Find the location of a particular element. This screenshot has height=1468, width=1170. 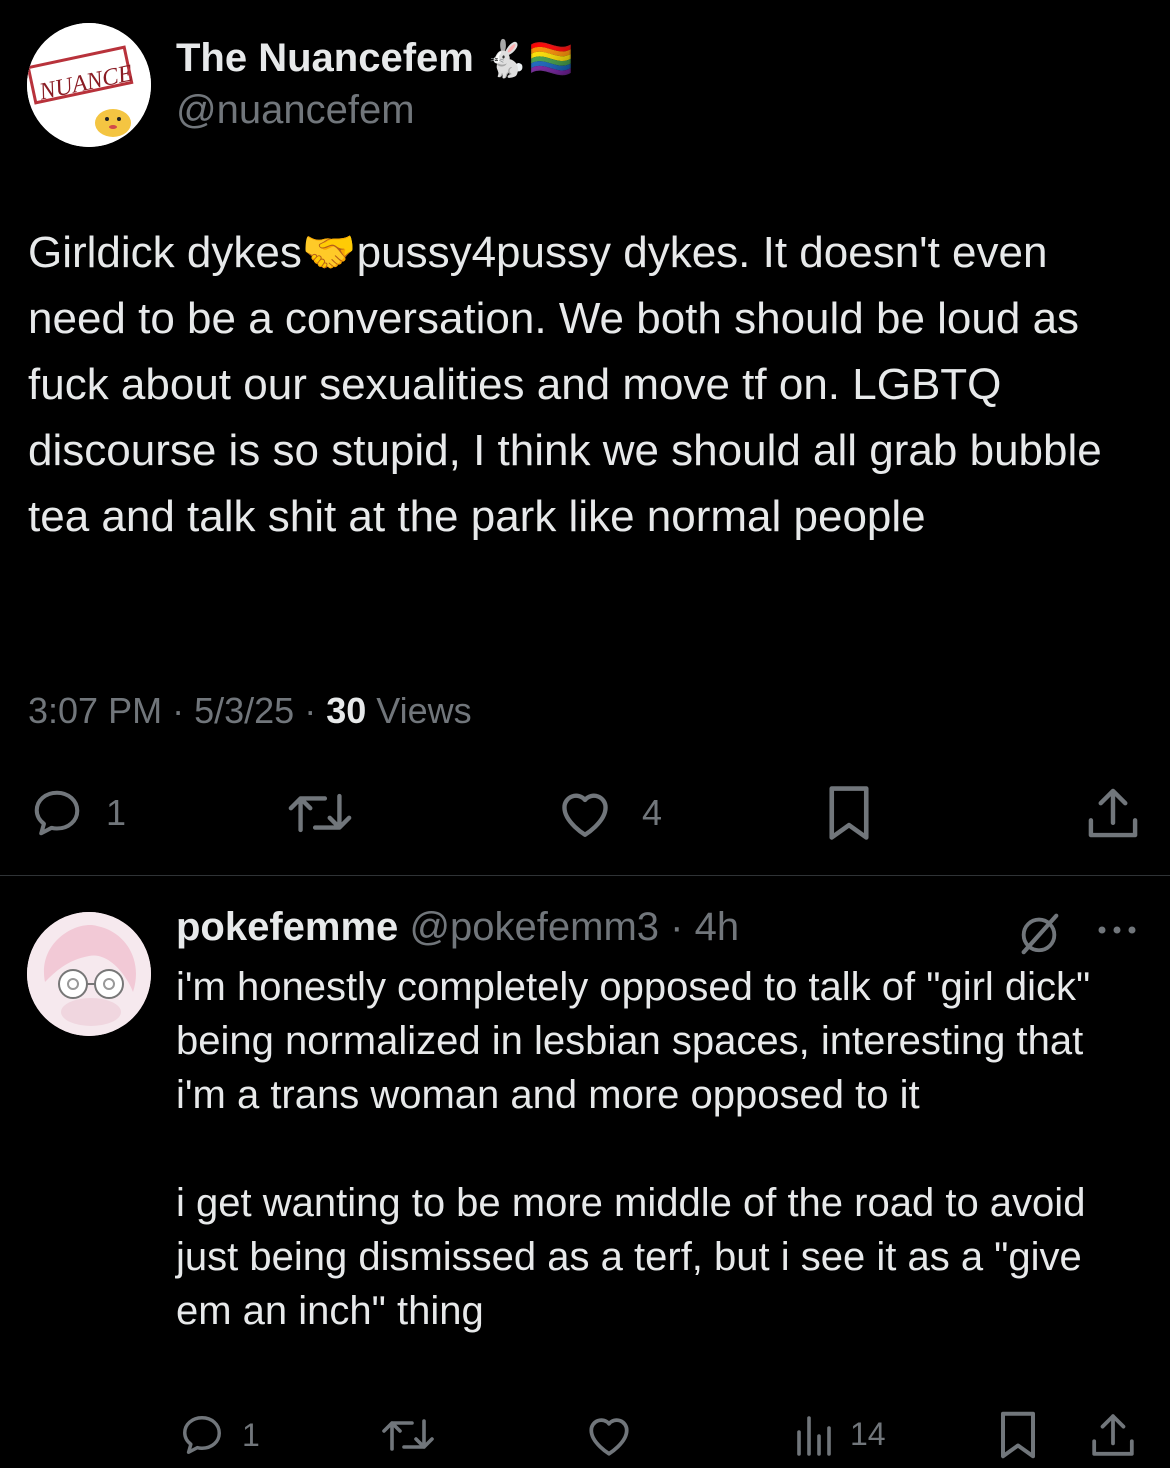

post-meta: 3:07 PM · 5/3/25 · 30 Views is located at coordinates (250, 711).